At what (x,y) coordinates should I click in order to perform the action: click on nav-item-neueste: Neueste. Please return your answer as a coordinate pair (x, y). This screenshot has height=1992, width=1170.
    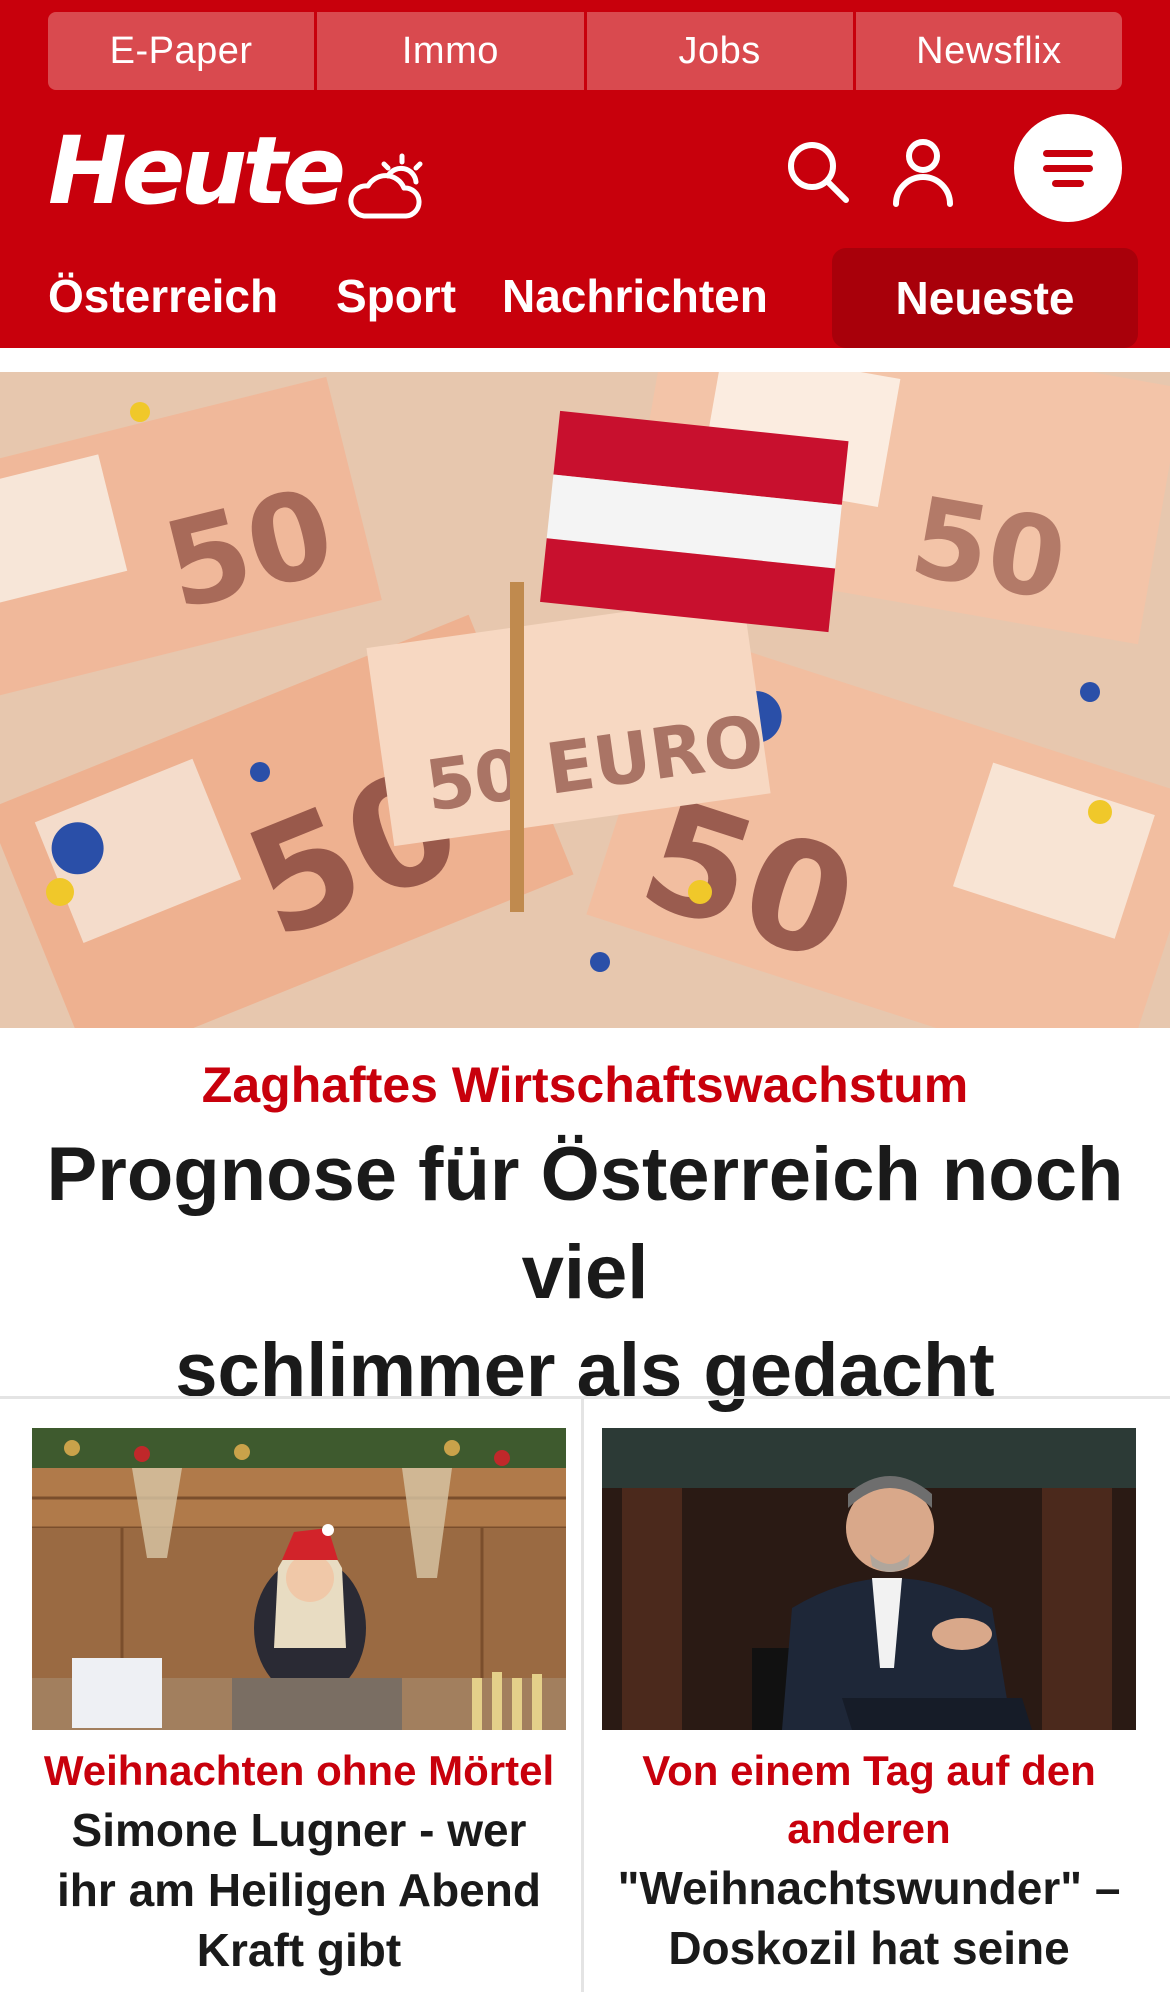
    Looking at the image, I should click on (985, 298).